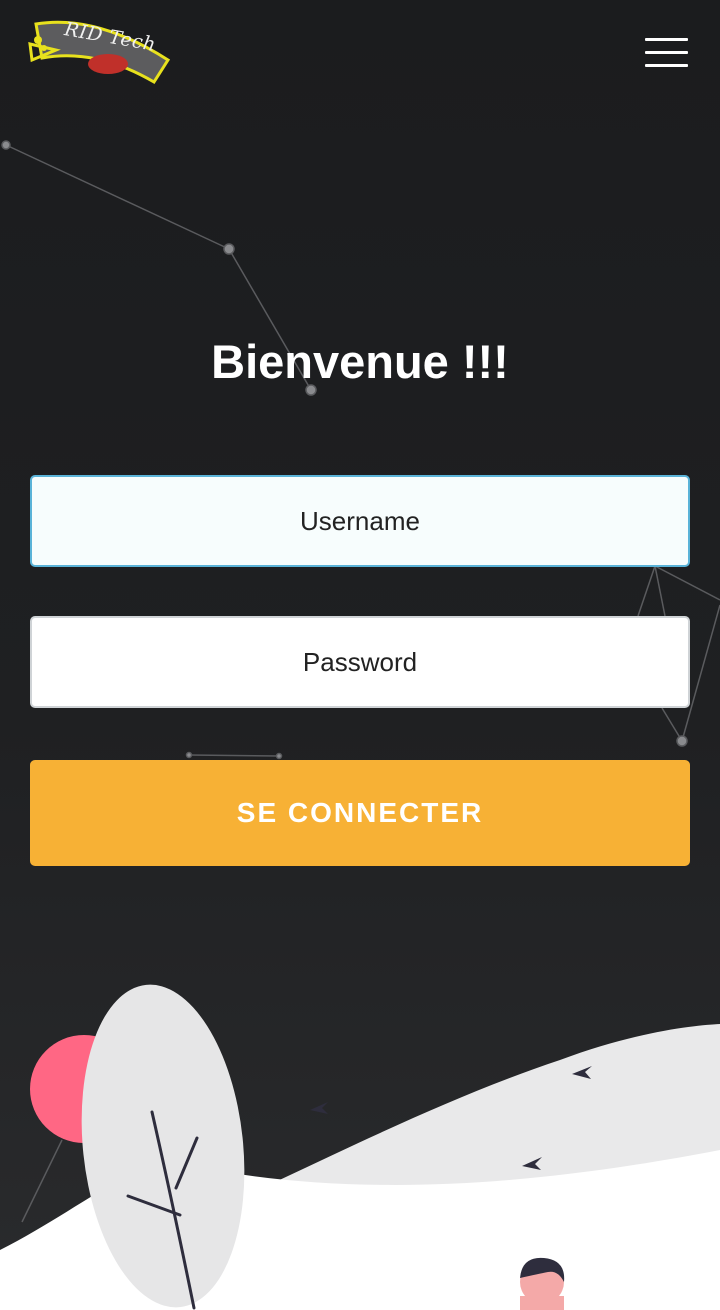 Image resolution: width=720 pixels, height=1310 pixels. I want to click on password-input, so click(360, 662).